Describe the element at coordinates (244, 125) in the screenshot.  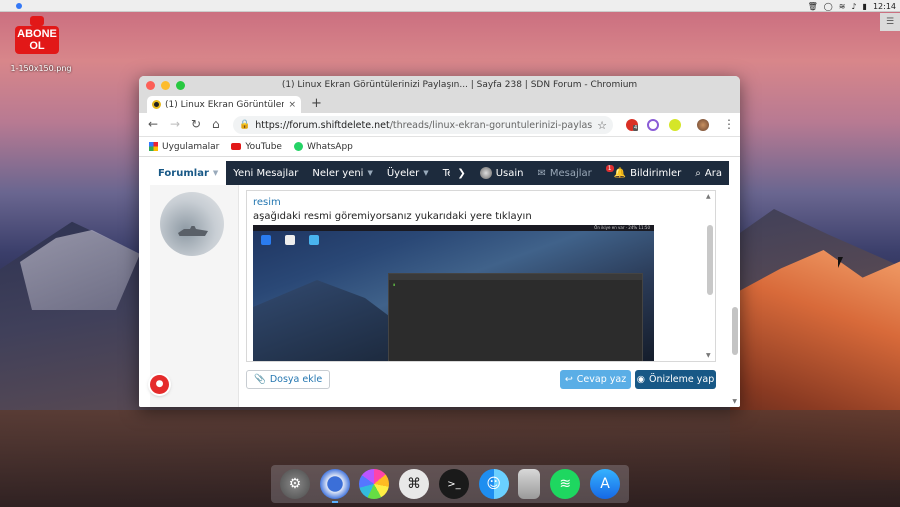
I see `lock-icon: 🔒` at that location.